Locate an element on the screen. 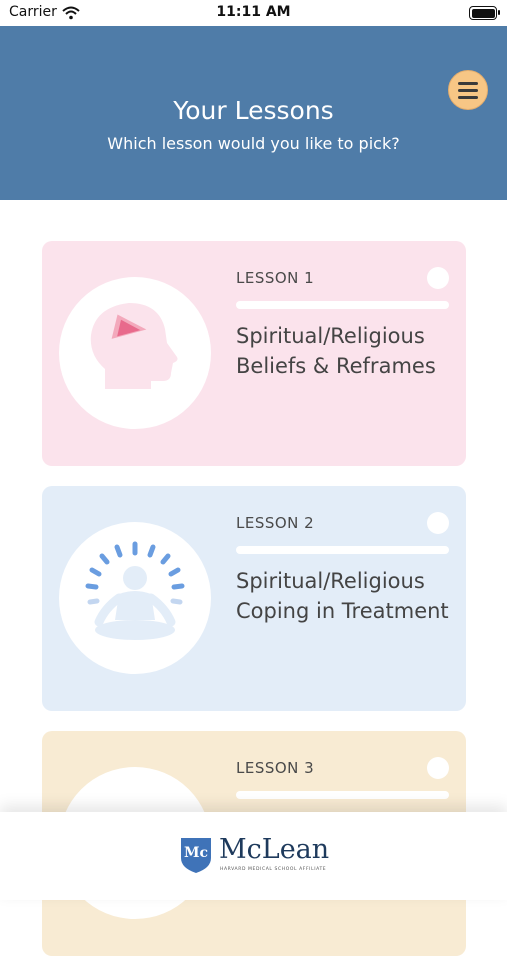 The height and width of the screenshot is (956, 507). page-subtitle: Which lesson would you like to pick? is located at coordinates (253, 143).